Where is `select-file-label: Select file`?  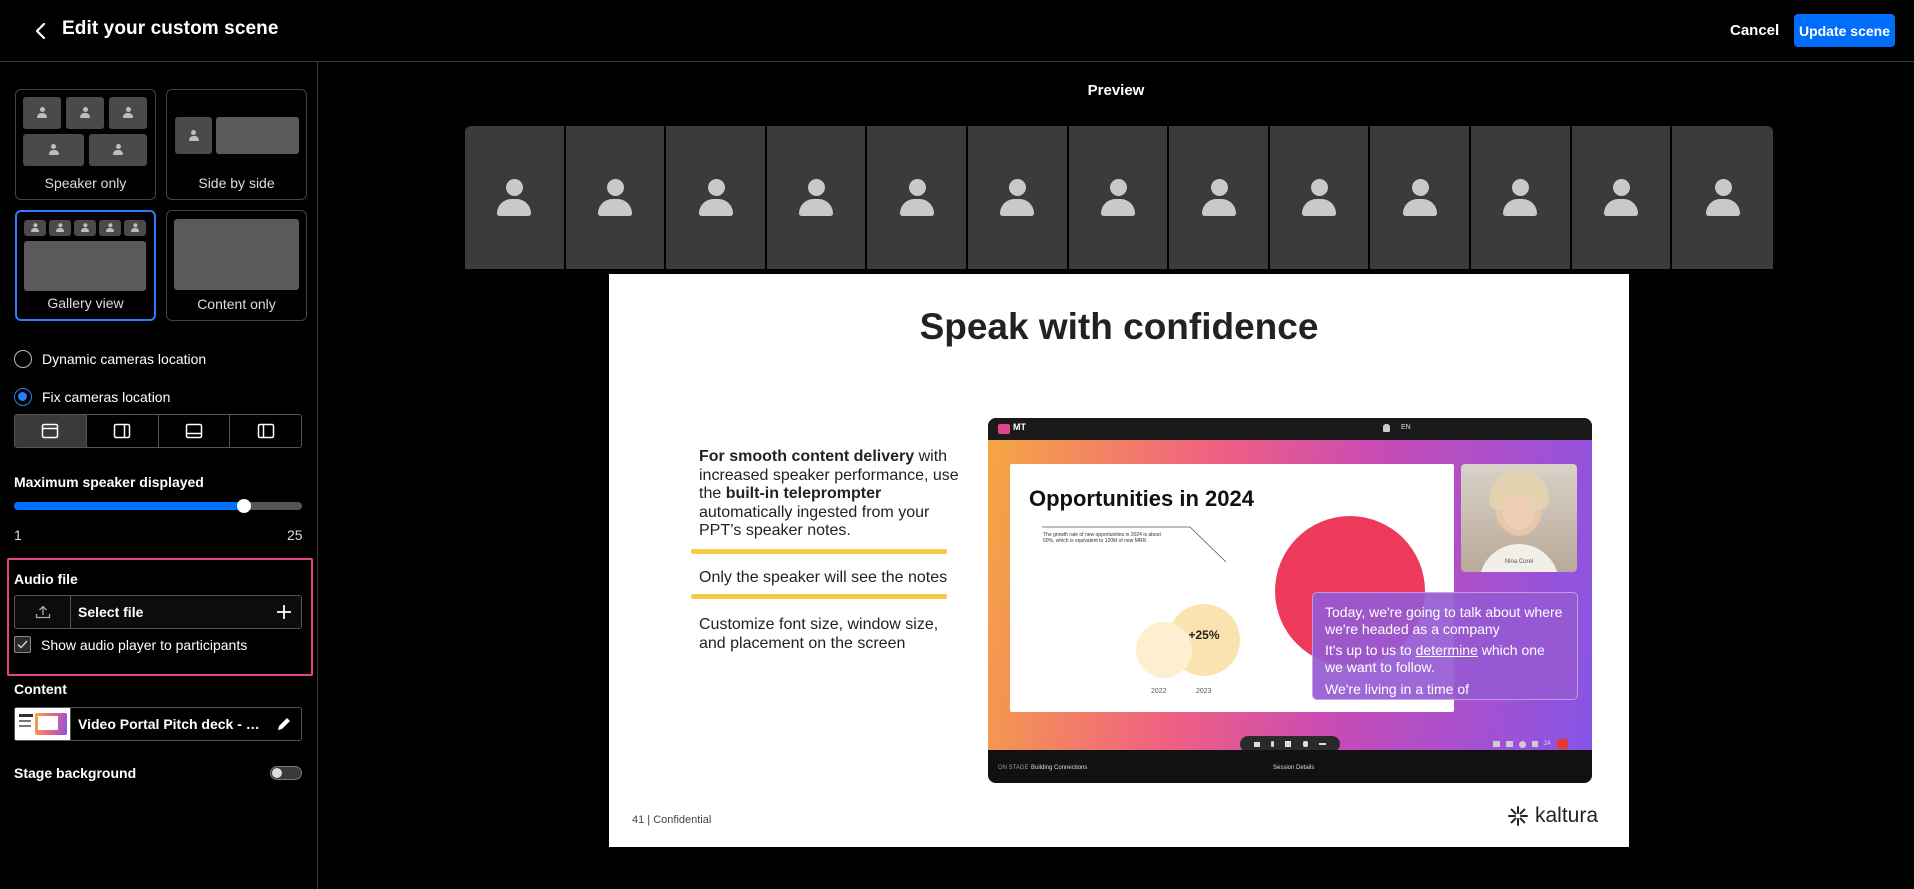
select-file-label: Select file is located at coordinates (169, 612).